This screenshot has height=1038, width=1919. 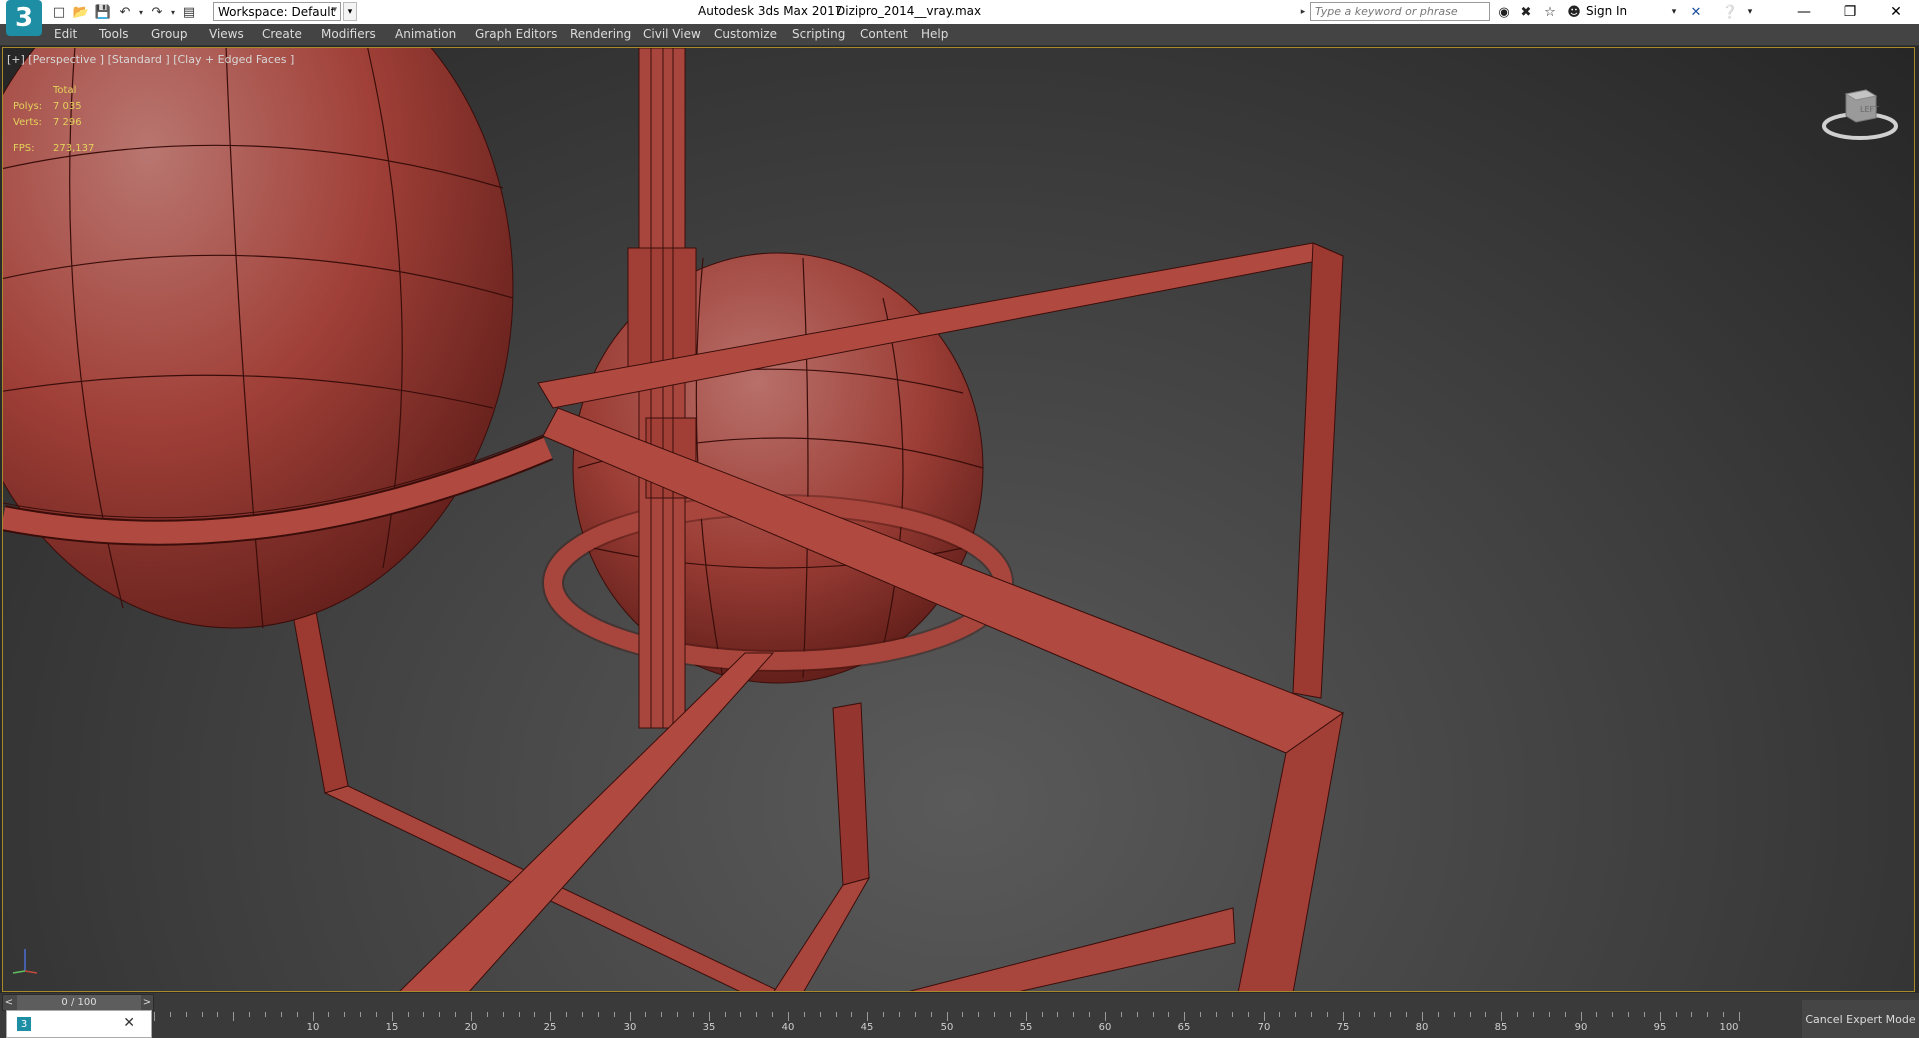 What do you see at coordinates (1550, 12) in the screenshot?
I see `star-icon: ☆` at bounding box center [1550, 12].